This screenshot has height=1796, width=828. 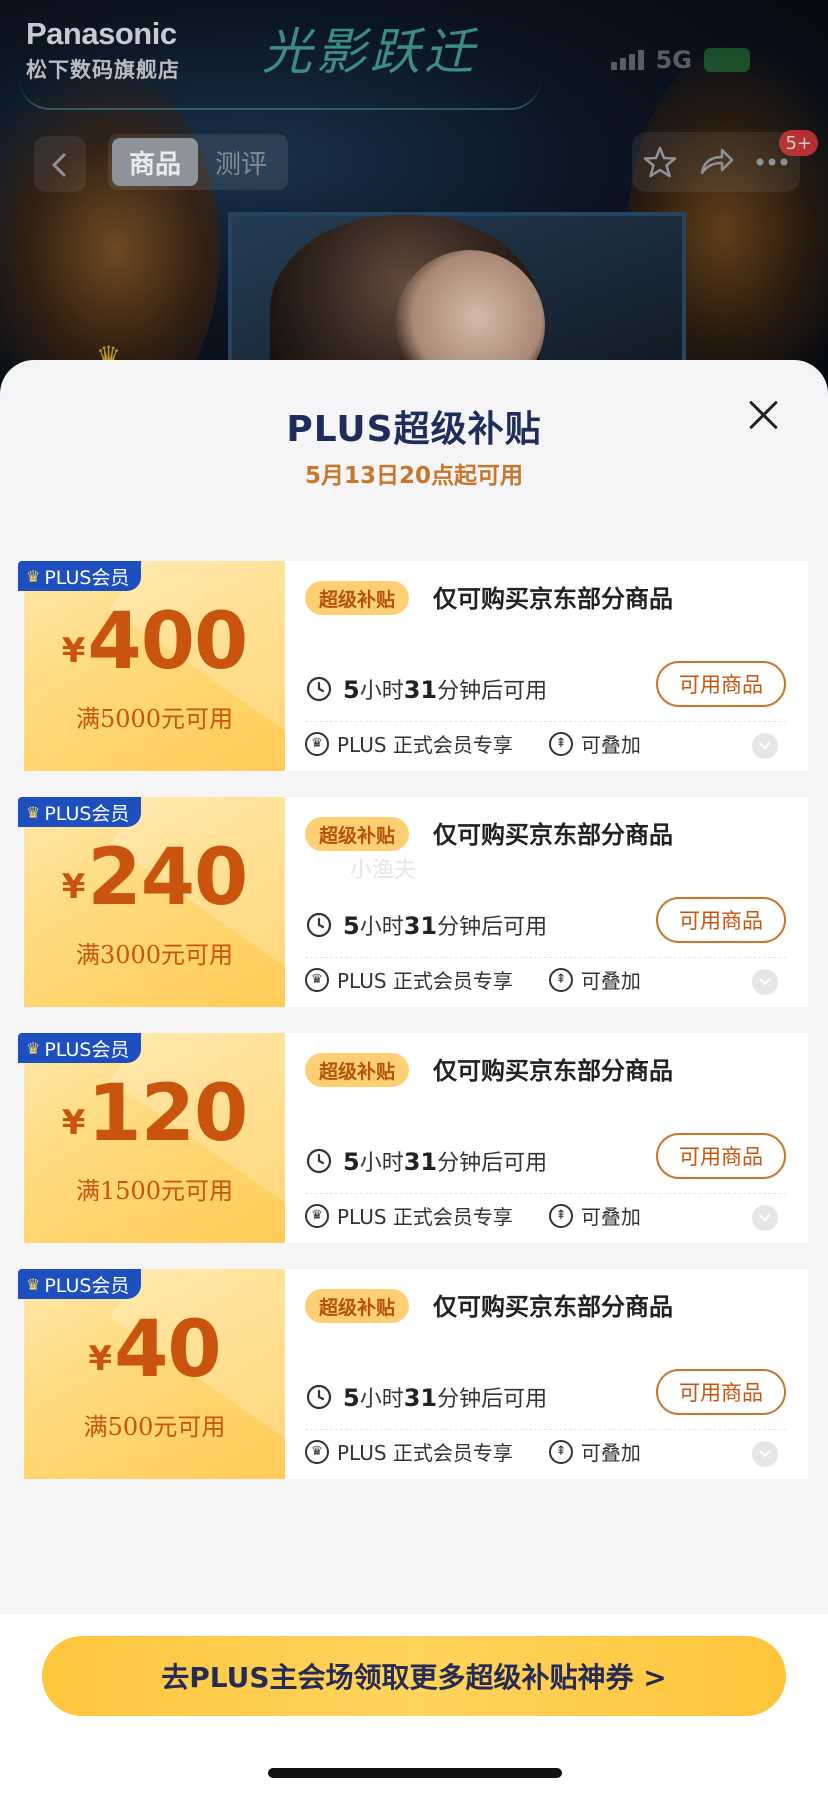 What do you see at coordinates (154, 1114) in the screenshot?
I see `coupon-amount: ¥120` at bounding box center [154, 1114].